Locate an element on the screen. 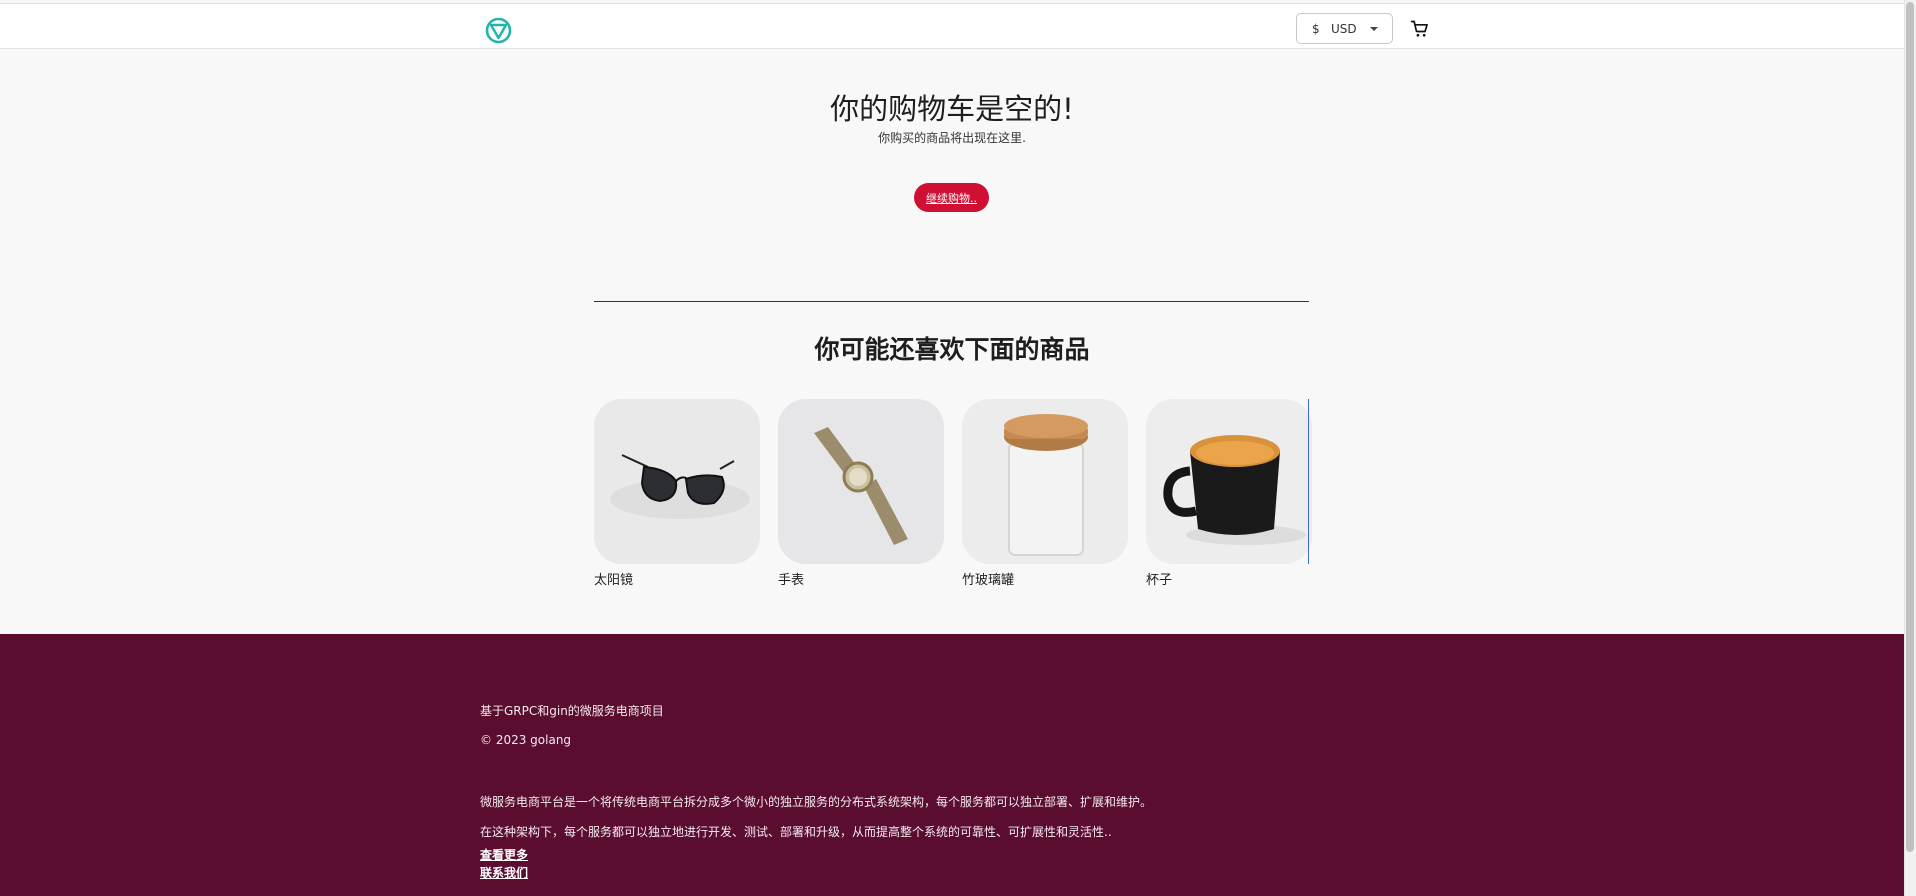 The image size is (1916, 896). product-card: 竹玻璃罐 is located at coordinates (1045, 493).